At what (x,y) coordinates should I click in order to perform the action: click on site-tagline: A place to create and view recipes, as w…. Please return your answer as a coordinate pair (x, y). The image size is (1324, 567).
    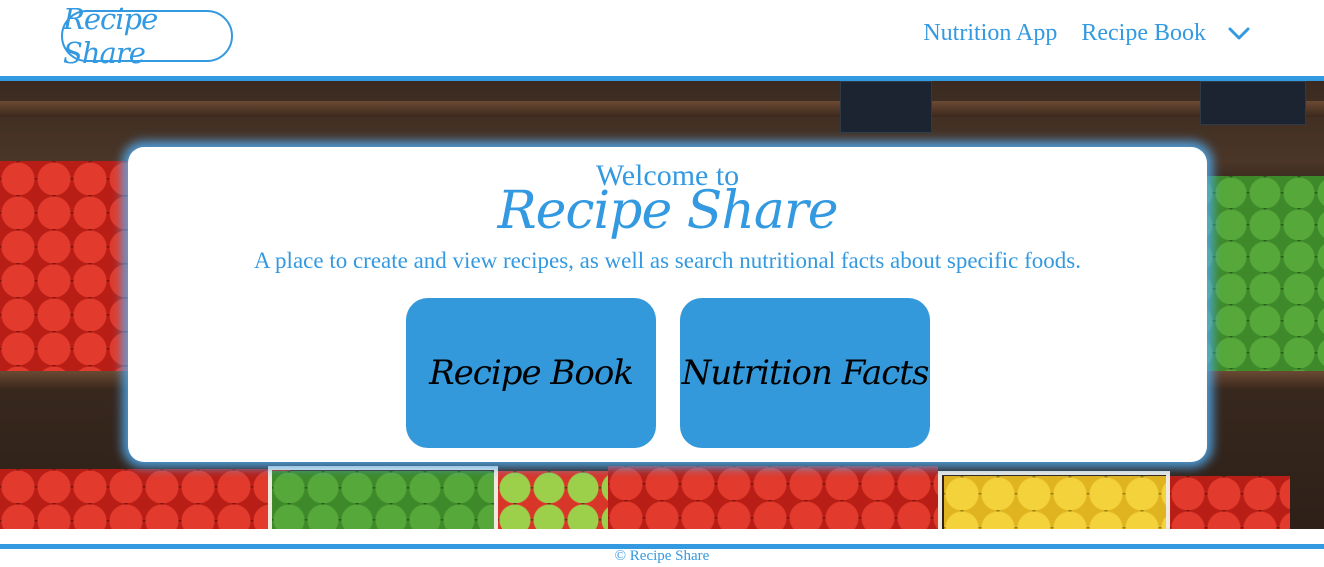
    Looking at the image, I should click on (667, 260).